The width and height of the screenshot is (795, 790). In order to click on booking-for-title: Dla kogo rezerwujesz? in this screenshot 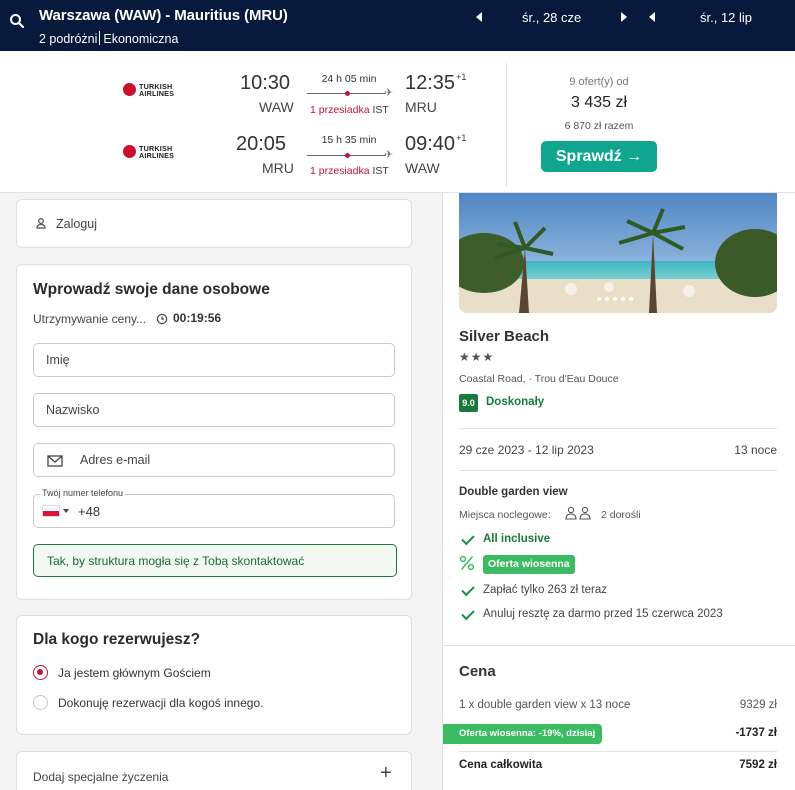, I will do `click(117, 639)`.